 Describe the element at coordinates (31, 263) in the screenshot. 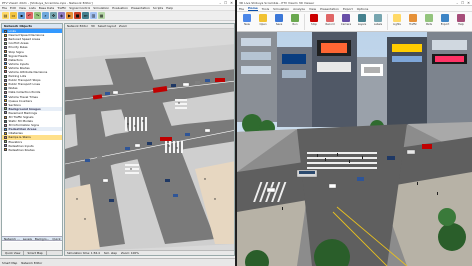

I see `view-tab-network-editor: Network Editor` at that location.